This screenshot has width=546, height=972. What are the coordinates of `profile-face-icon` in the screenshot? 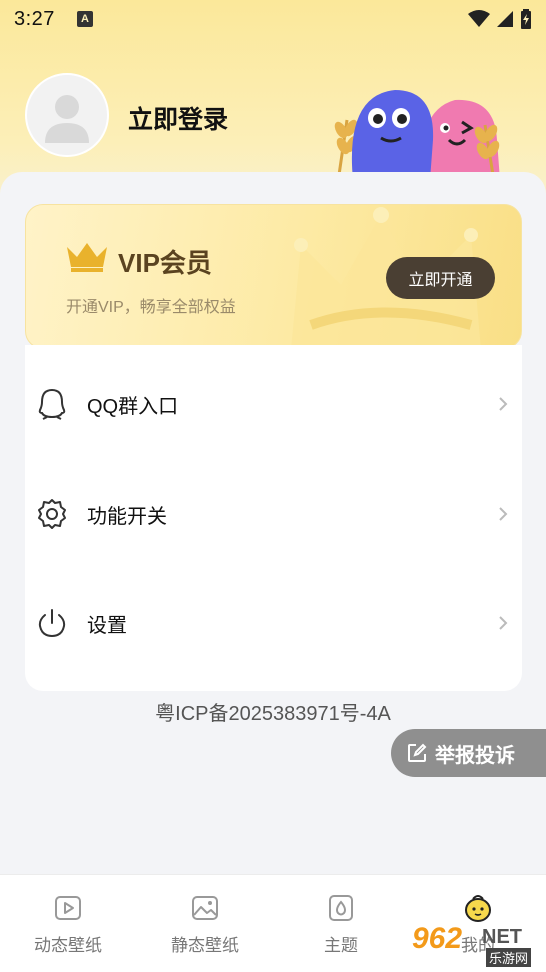 It's located at (478, 908).